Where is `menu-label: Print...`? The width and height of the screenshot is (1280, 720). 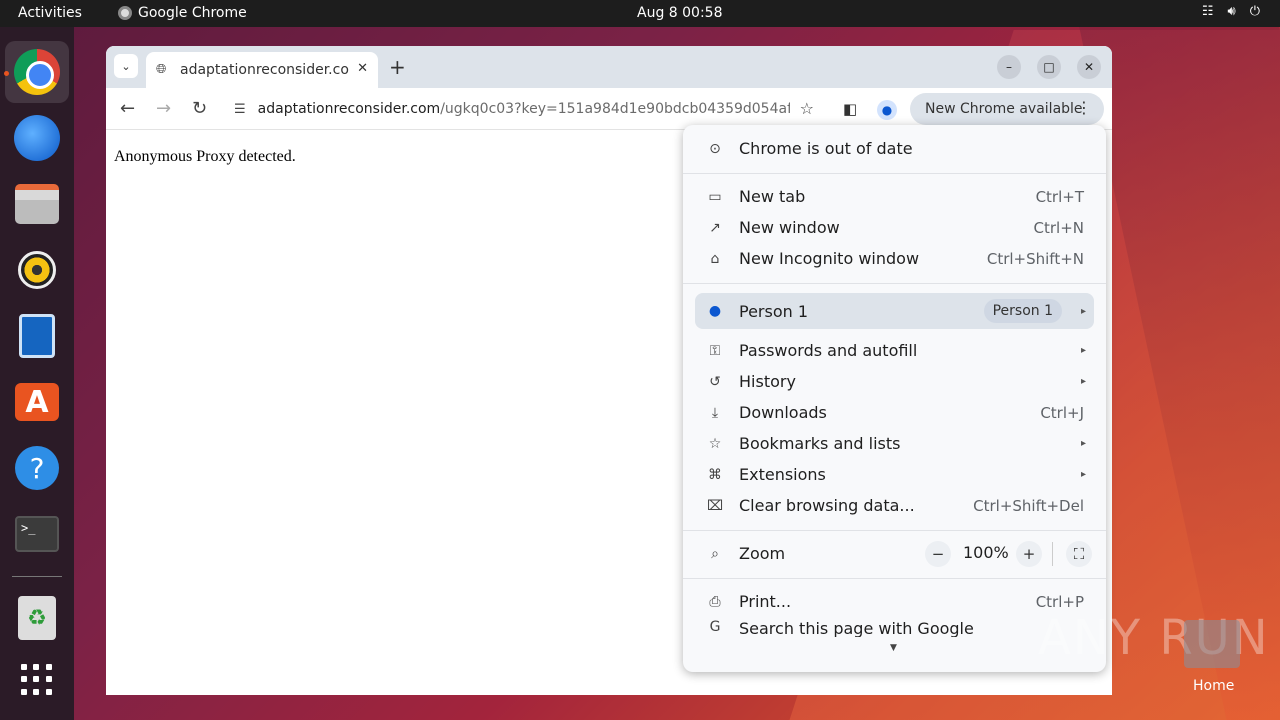
menu-label: Print... is located at coordinates (765, 601).